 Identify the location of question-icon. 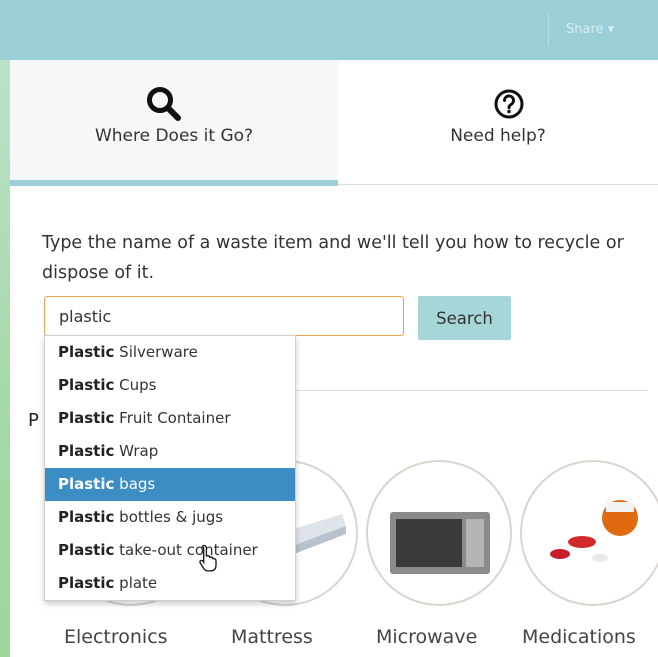
(509, 104).